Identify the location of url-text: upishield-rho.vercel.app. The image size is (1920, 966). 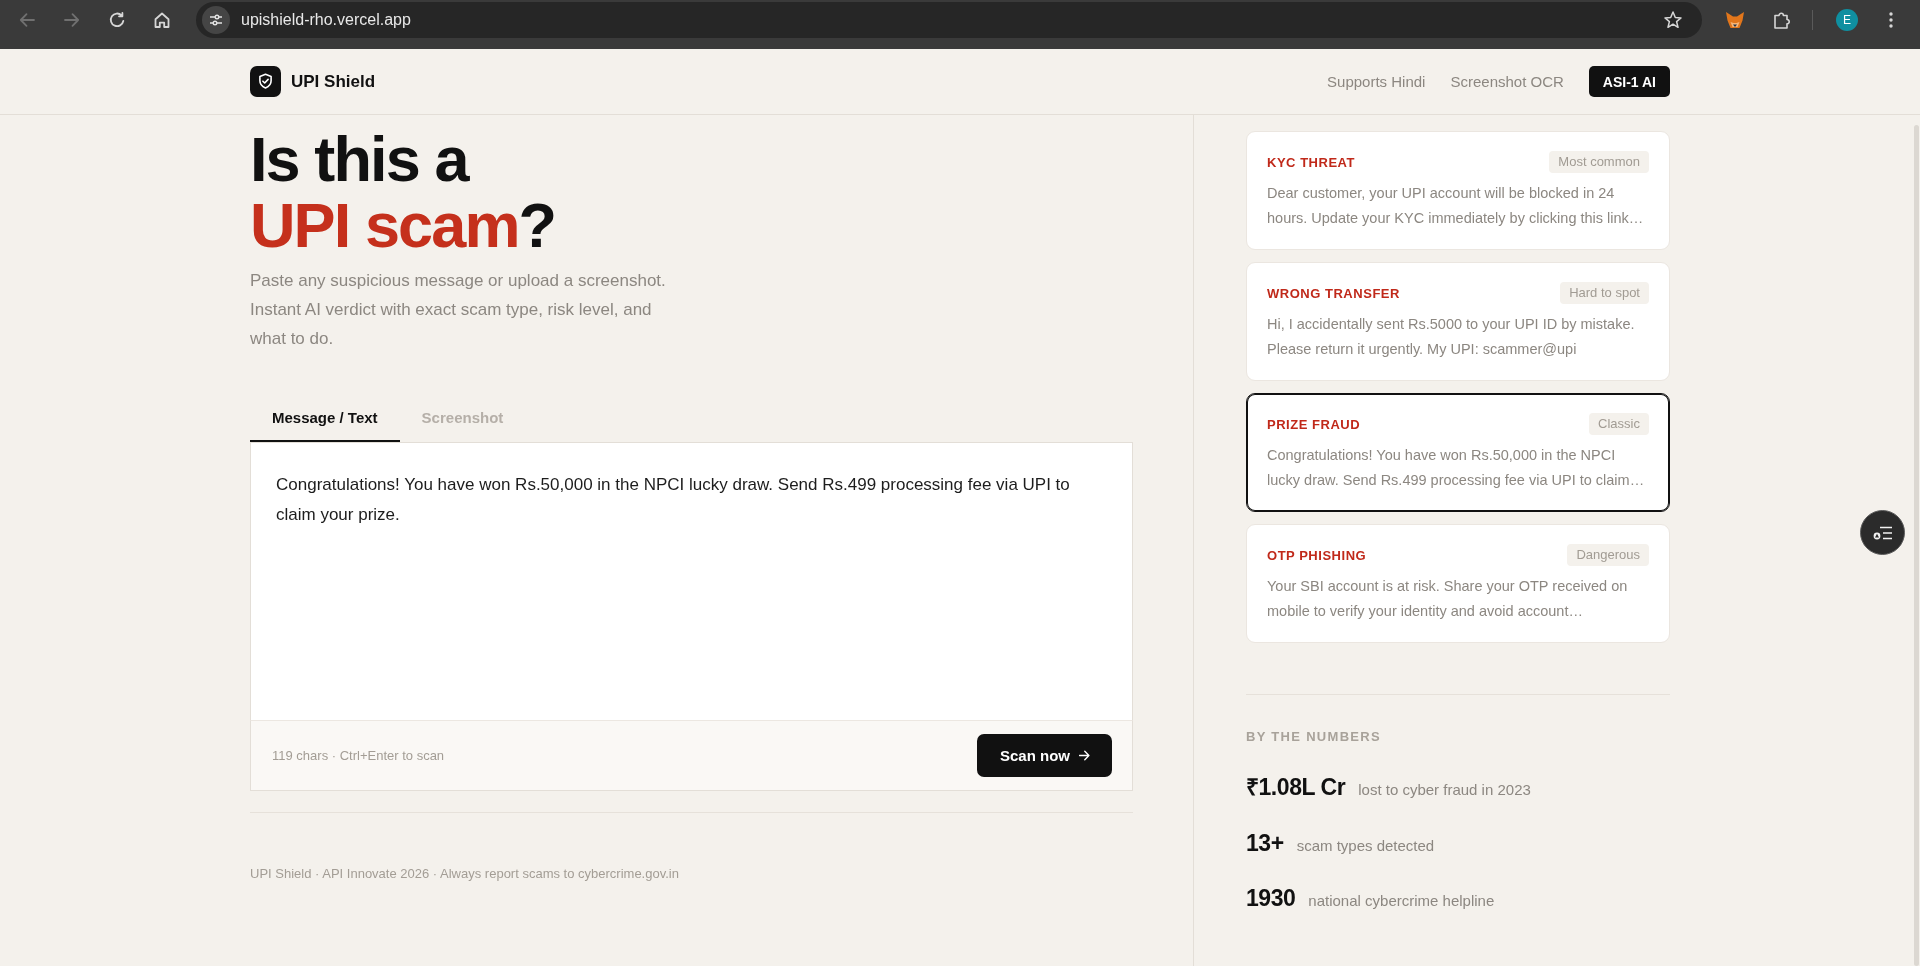
(326, 20).